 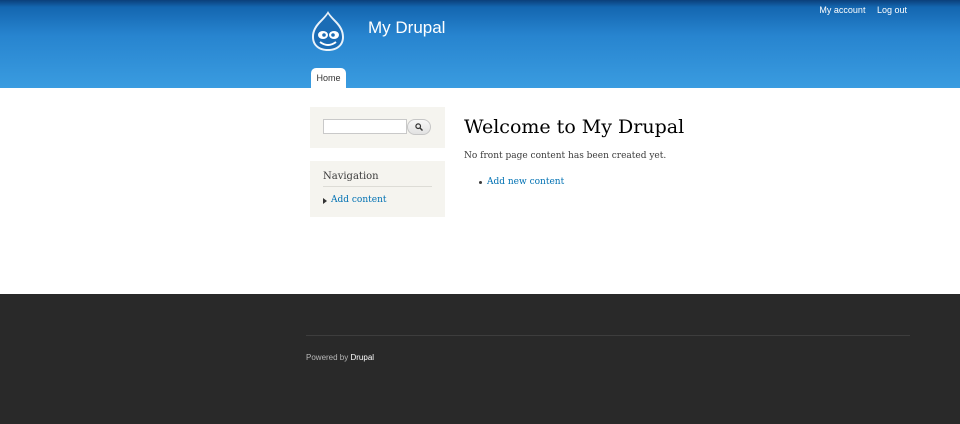 What do you see at coordinates (351, 176) in the screenshot?
I see `navigation-title: Navigation` at bounding box center [351, 176].